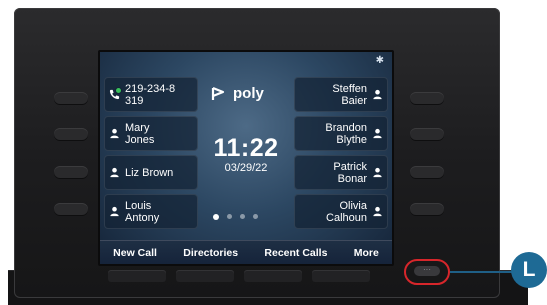 Image resolution: width=547 pixels, height=305 pixels. What do you see at coordinates (135, 253) in the screenshot?
I see `softkey-new-call: New Call` at bounding box center [135, 253].